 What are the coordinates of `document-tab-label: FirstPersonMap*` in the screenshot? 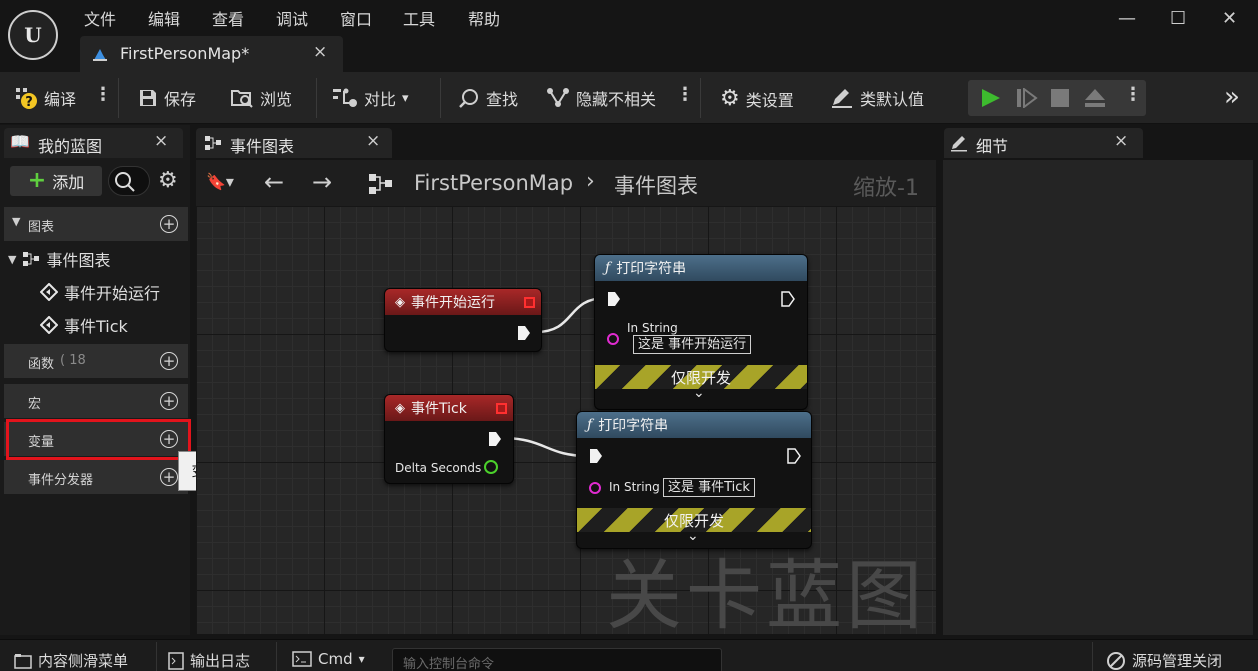 It's located at (185, 53).